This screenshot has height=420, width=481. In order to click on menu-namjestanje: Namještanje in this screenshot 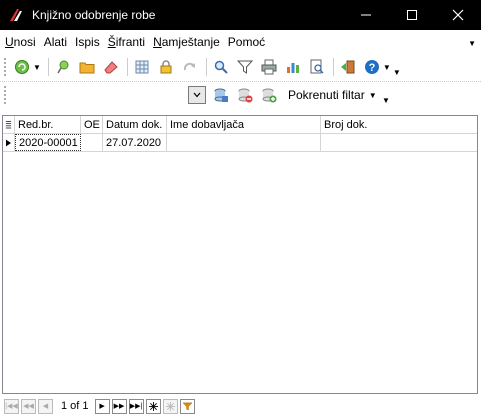, I will do `click(186, 42)`.